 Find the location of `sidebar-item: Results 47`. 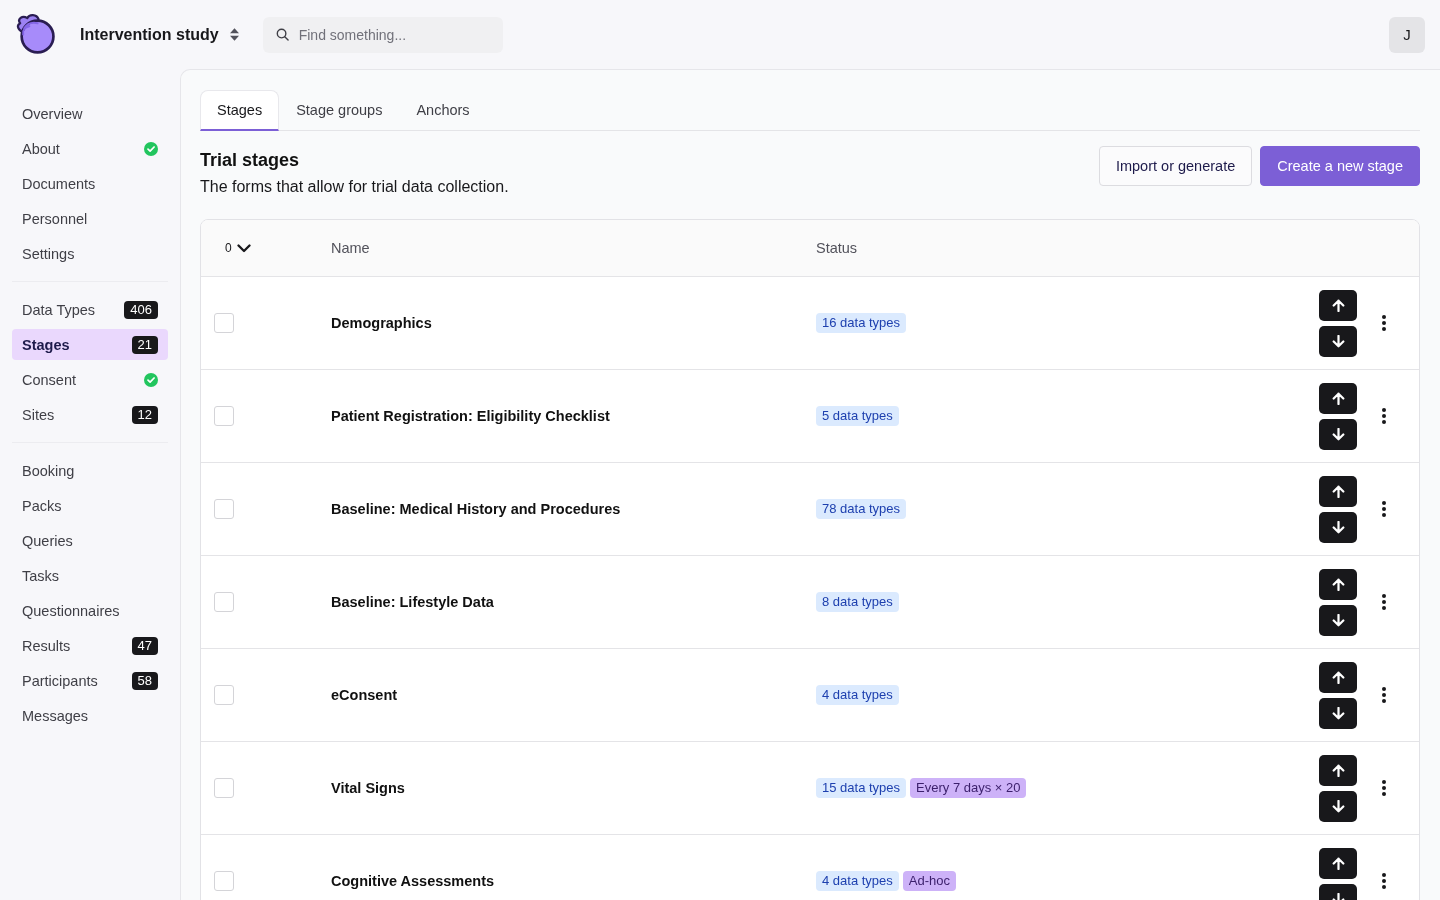

sidebar-item: Results 47 is located at coordinates (90, 645).